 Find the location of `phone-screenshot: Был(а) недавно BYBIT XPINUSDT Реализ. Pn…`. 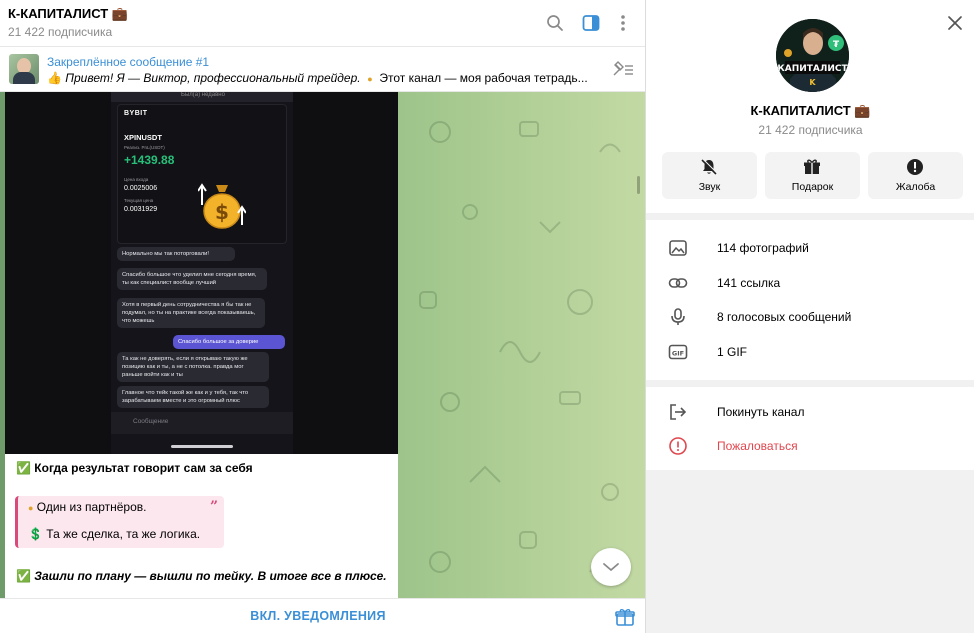

phone-screenshot: Был(а) недавно BYBIT XPINUSDT Реализ. Pn… is located at coordinates (202, 273).